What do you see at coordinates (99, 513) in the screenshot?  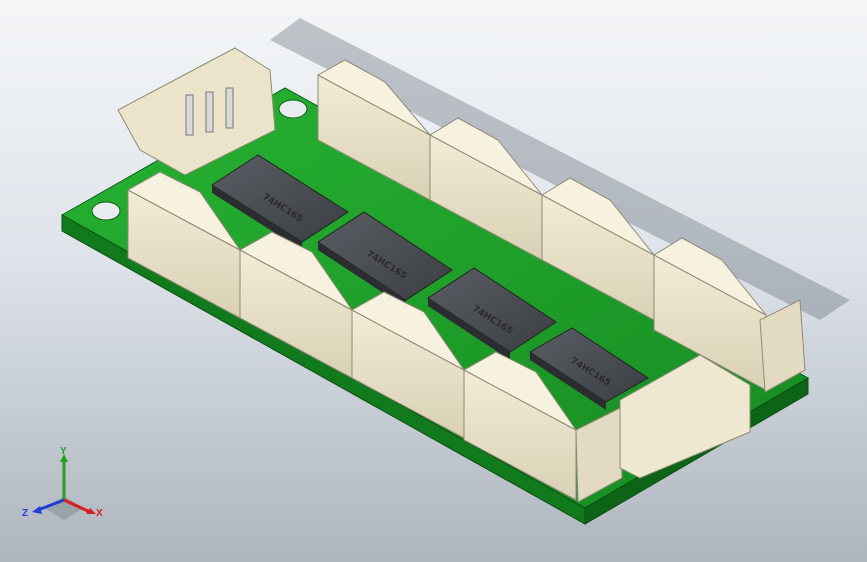 I see `x-axis-label: X` at bounding box center [99, 513].